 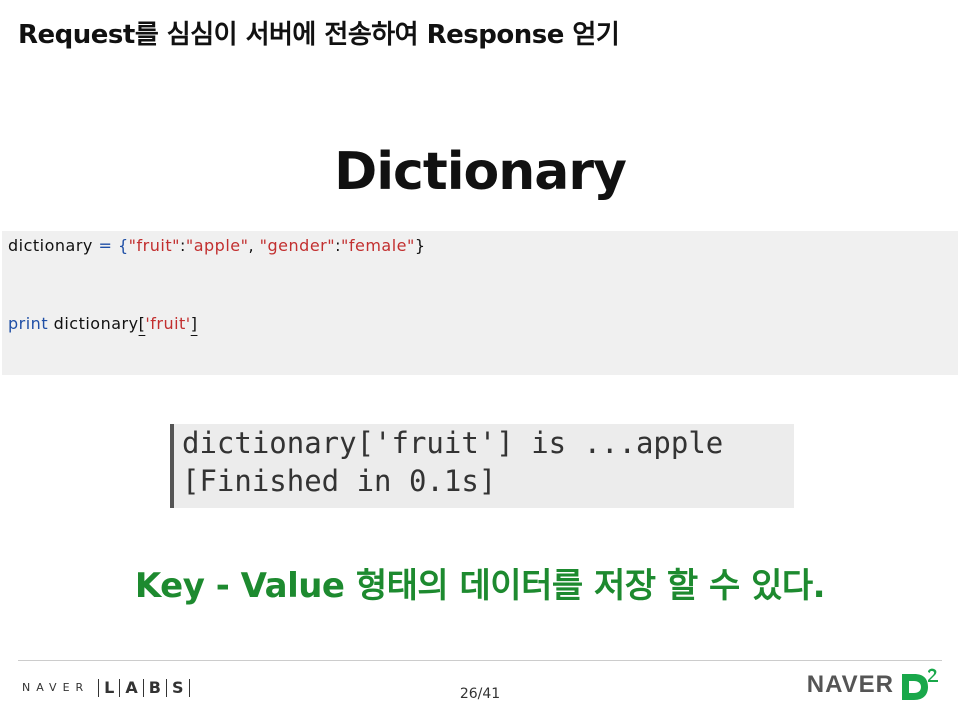 I want to click on code-print-keyword: print, so click(x=28, y=323).